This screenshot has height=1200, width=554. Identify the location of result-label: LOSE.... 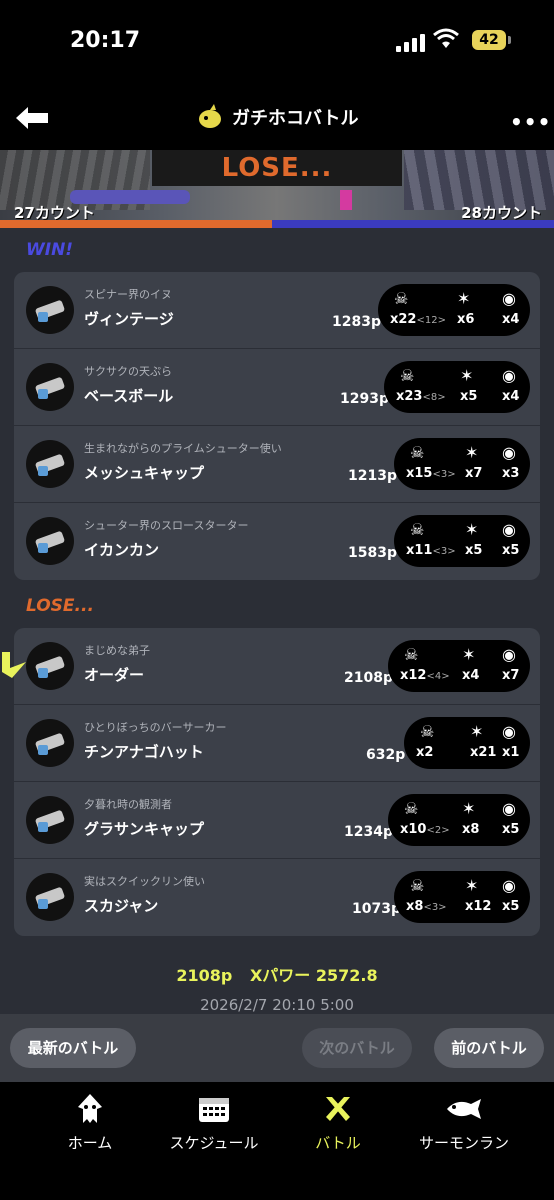
(277, 168).